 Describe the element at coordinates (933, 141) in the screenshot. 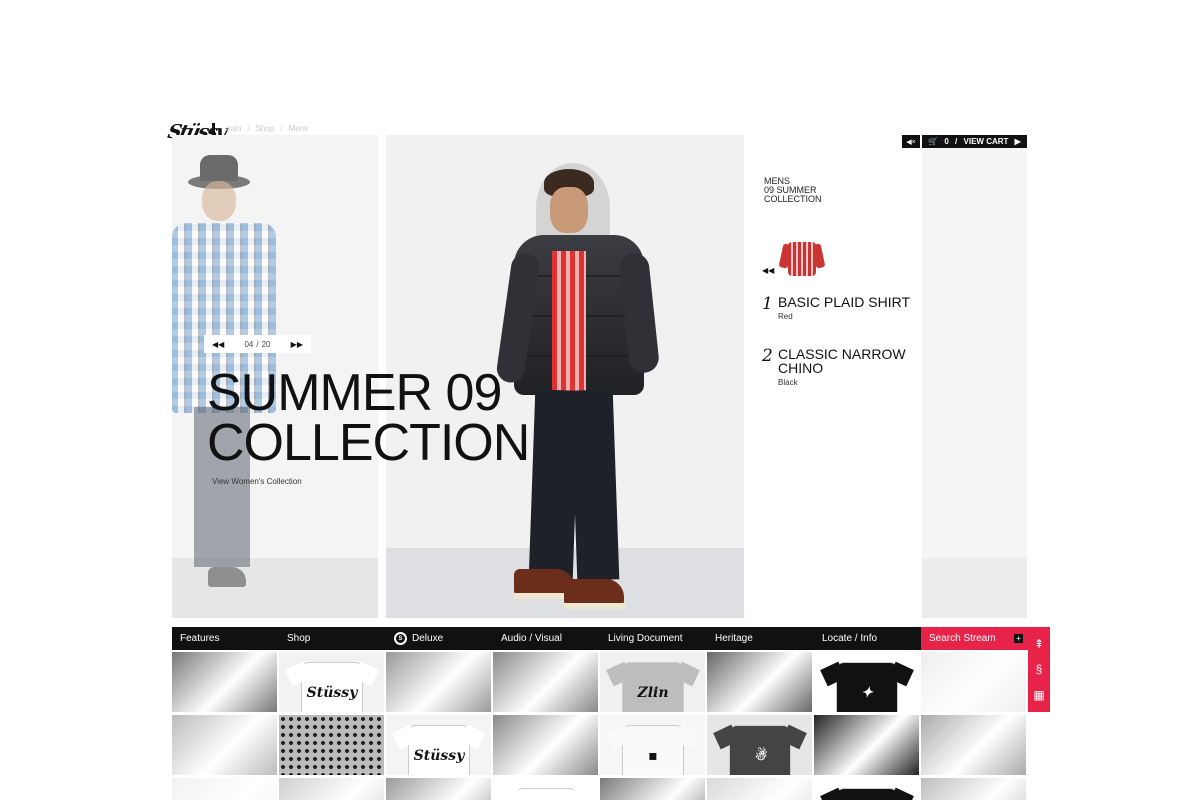

I see `cart-icon: 🛒` at that location.